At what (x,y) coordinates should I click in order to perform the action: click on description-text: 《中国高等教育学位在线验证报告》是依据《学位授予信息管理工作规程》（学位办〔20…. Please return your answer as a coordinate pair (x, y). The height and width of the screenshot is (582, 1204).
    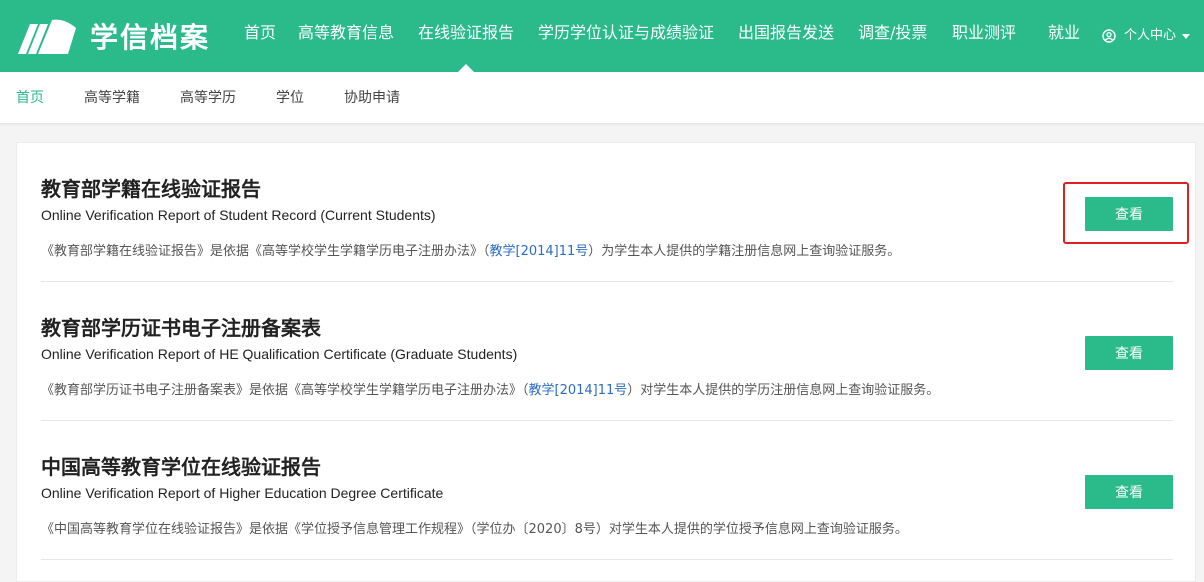
    Looking at the image, I should click on (474, 529).